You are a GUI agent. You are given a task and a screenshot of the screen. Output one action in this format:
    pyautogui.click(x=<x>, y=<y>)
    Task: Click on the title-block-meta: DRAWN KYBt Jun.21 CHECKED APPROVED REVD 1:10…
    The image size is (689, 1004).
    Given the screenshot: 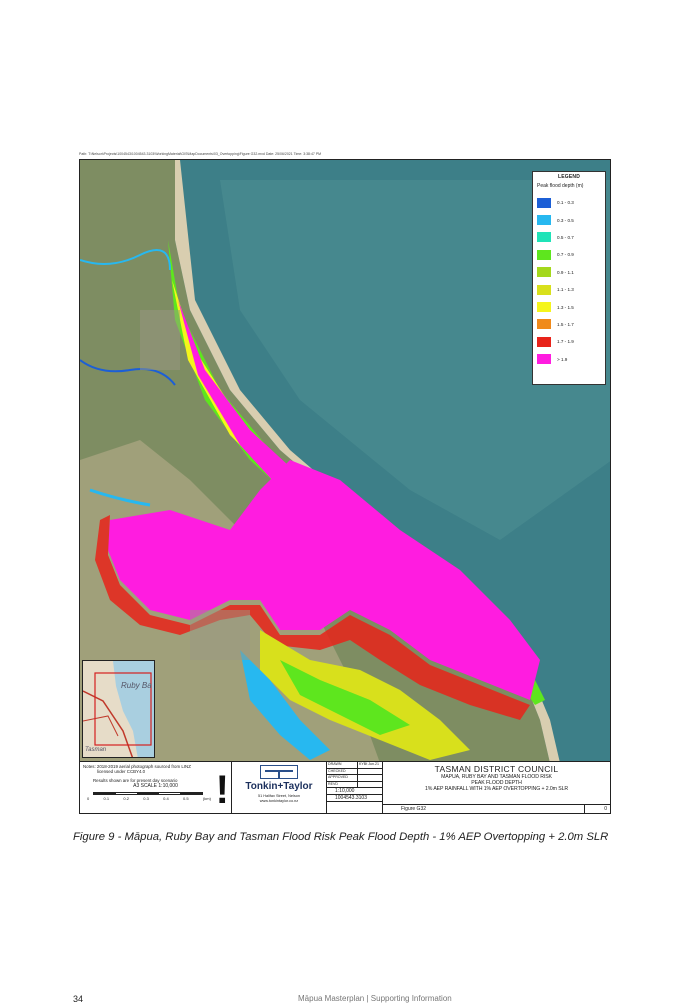 What is the action you would take?
    pyautogui.click(x=355, y=787)
    